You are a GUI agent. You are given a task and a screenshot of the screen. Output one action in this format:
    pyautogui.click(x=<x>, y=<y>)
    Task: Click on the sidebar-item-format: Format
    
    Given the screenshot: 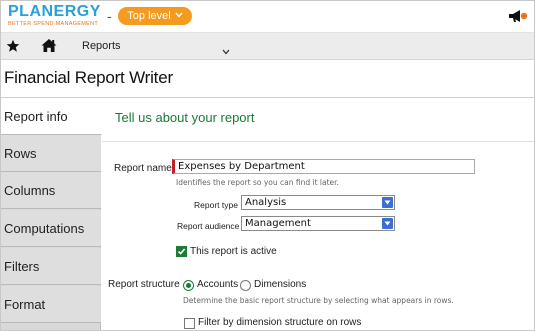 What is the action you would take?
    pyautogui.click(x=50, y=304)
    